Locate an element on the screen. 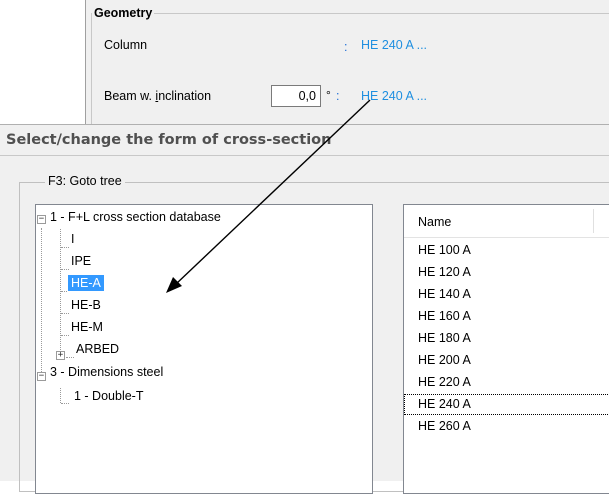 The height and width of the screenshot is (494, 609). list-item: HE 200 A is located at coordinates (506, 360).